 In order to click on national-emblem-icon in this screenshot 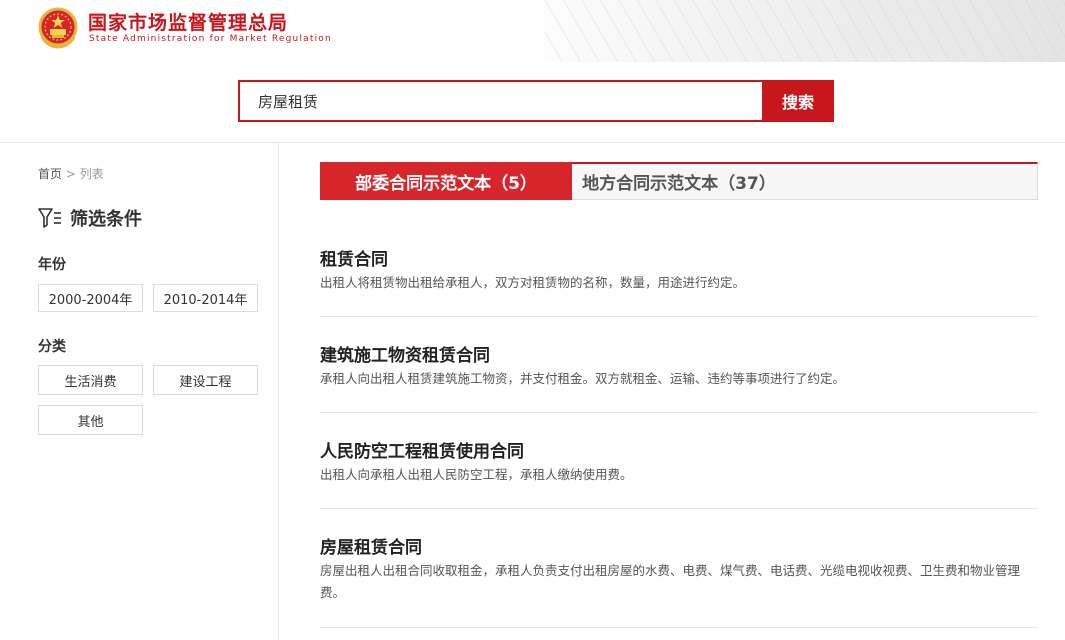, I will do `click(58, 28)`.